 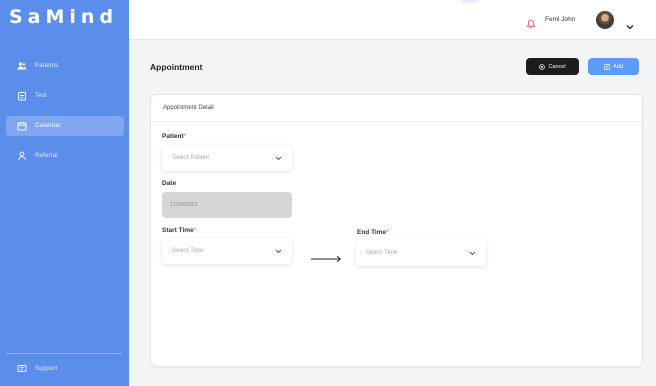 What do you see at coordinates (396, 108) in the screenshot?
I see `card-header: Appointment Detail` at bounding box center [396, 108].